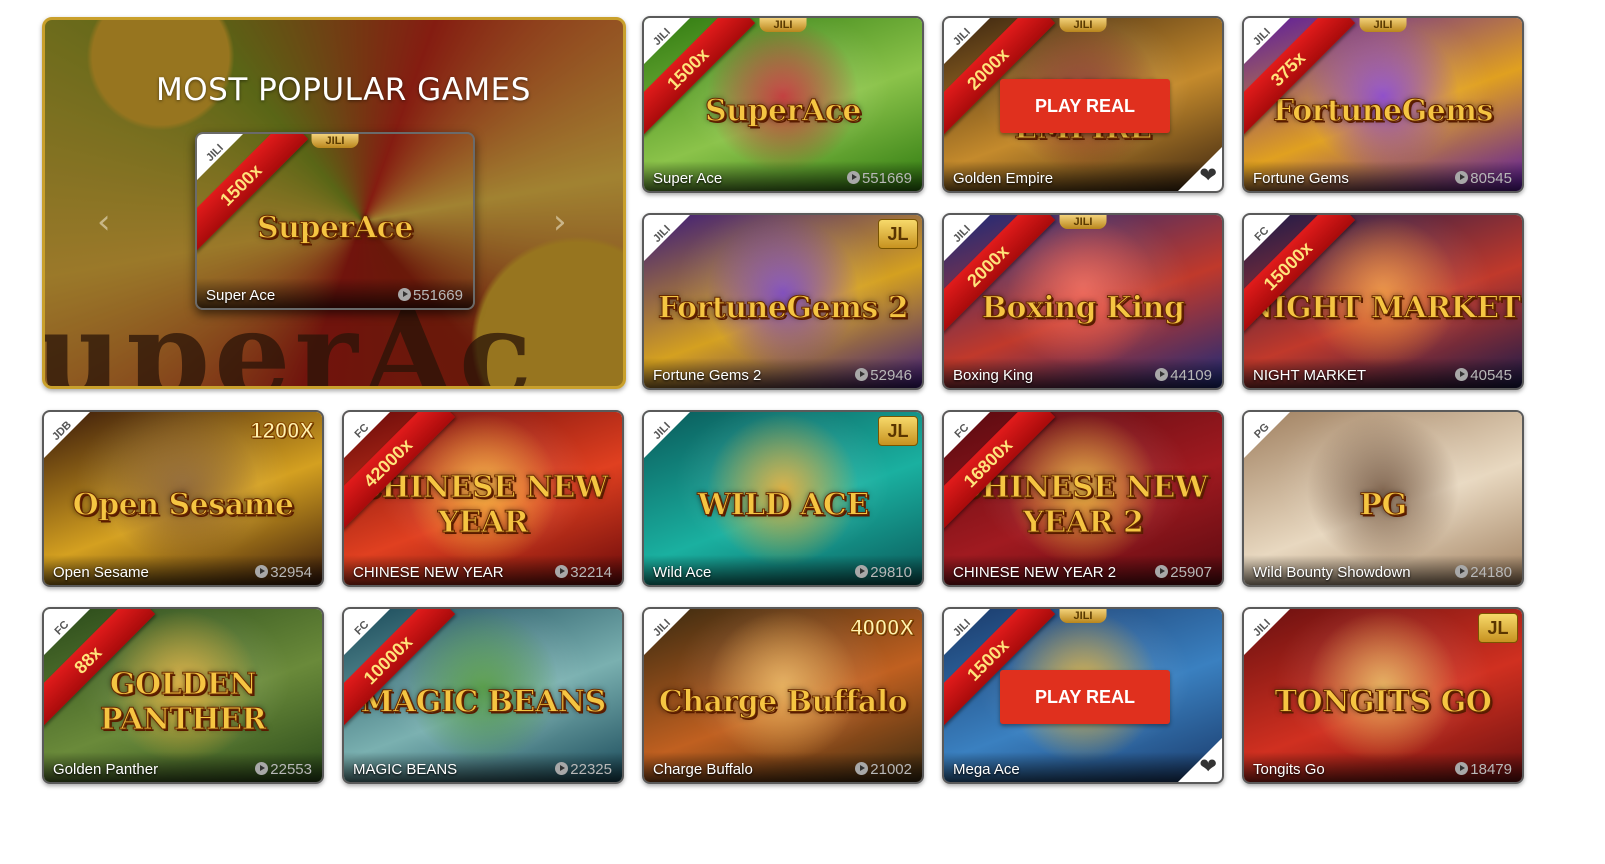 The width and height of the screenshot is (1605, 864). Describe the element at coordinates (183, 695) in the screenshot. I see `game-card-golden-panther: GOLDEN PANTHER 88x FC Golden Panther 22553` at that location.